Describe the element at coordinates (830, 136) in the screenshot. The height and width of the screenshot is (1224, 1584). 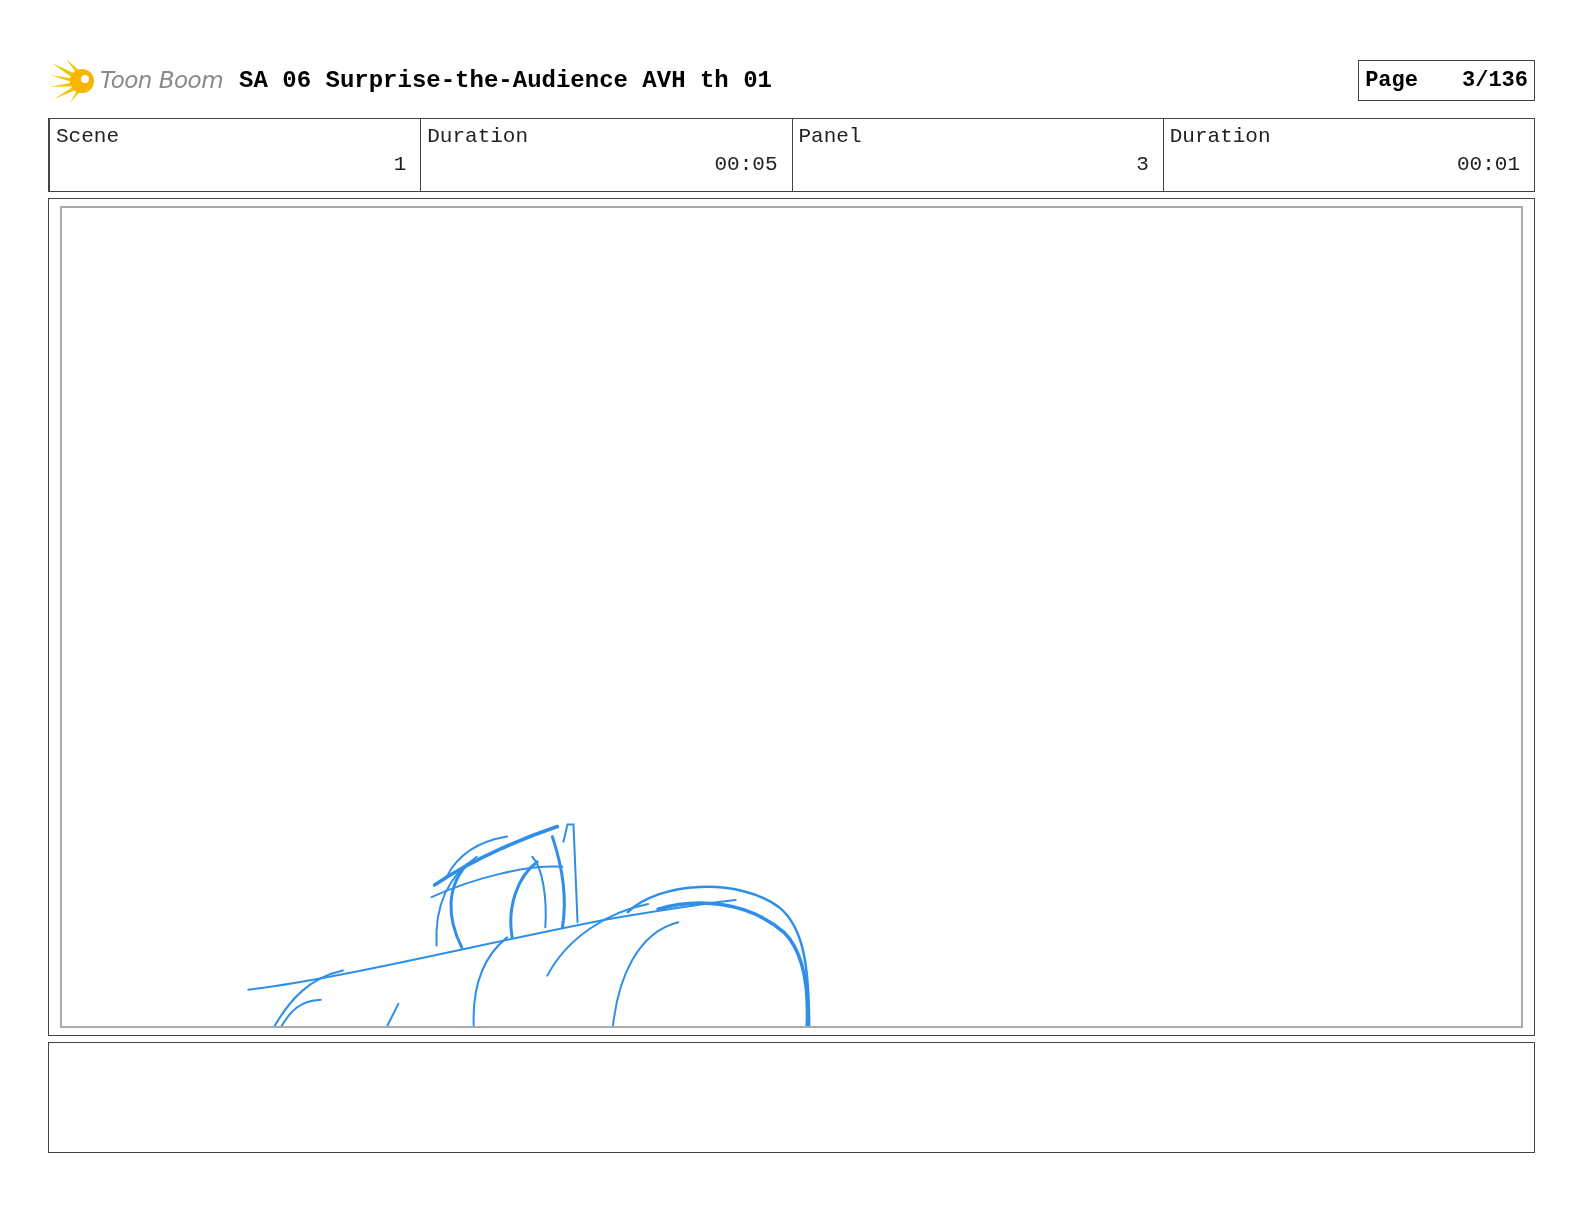
I see `field-label: Panel` at that location.